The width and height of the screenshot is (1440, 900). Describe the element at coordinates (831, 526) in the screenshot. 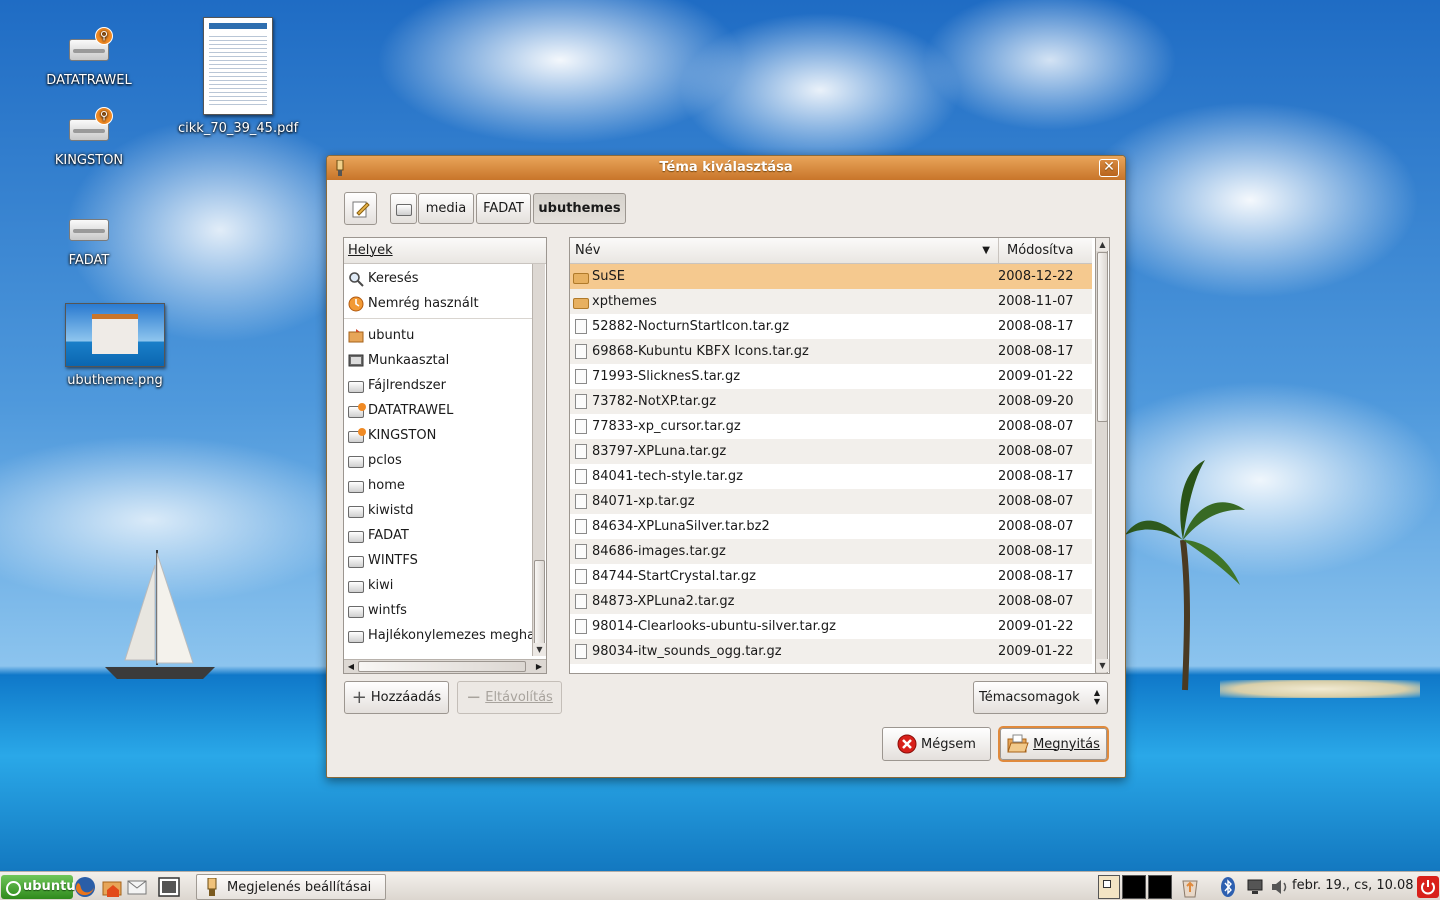

I see `file-row: 84634-XPLunaSilver.tar.bz2 2008-08-07` at that location.